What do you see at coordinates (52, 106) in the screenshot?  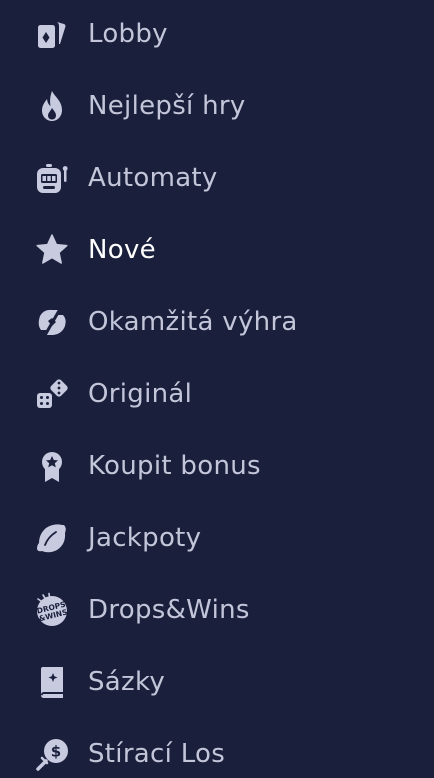 I see `flame-icon` at bounding box center [52, 106].